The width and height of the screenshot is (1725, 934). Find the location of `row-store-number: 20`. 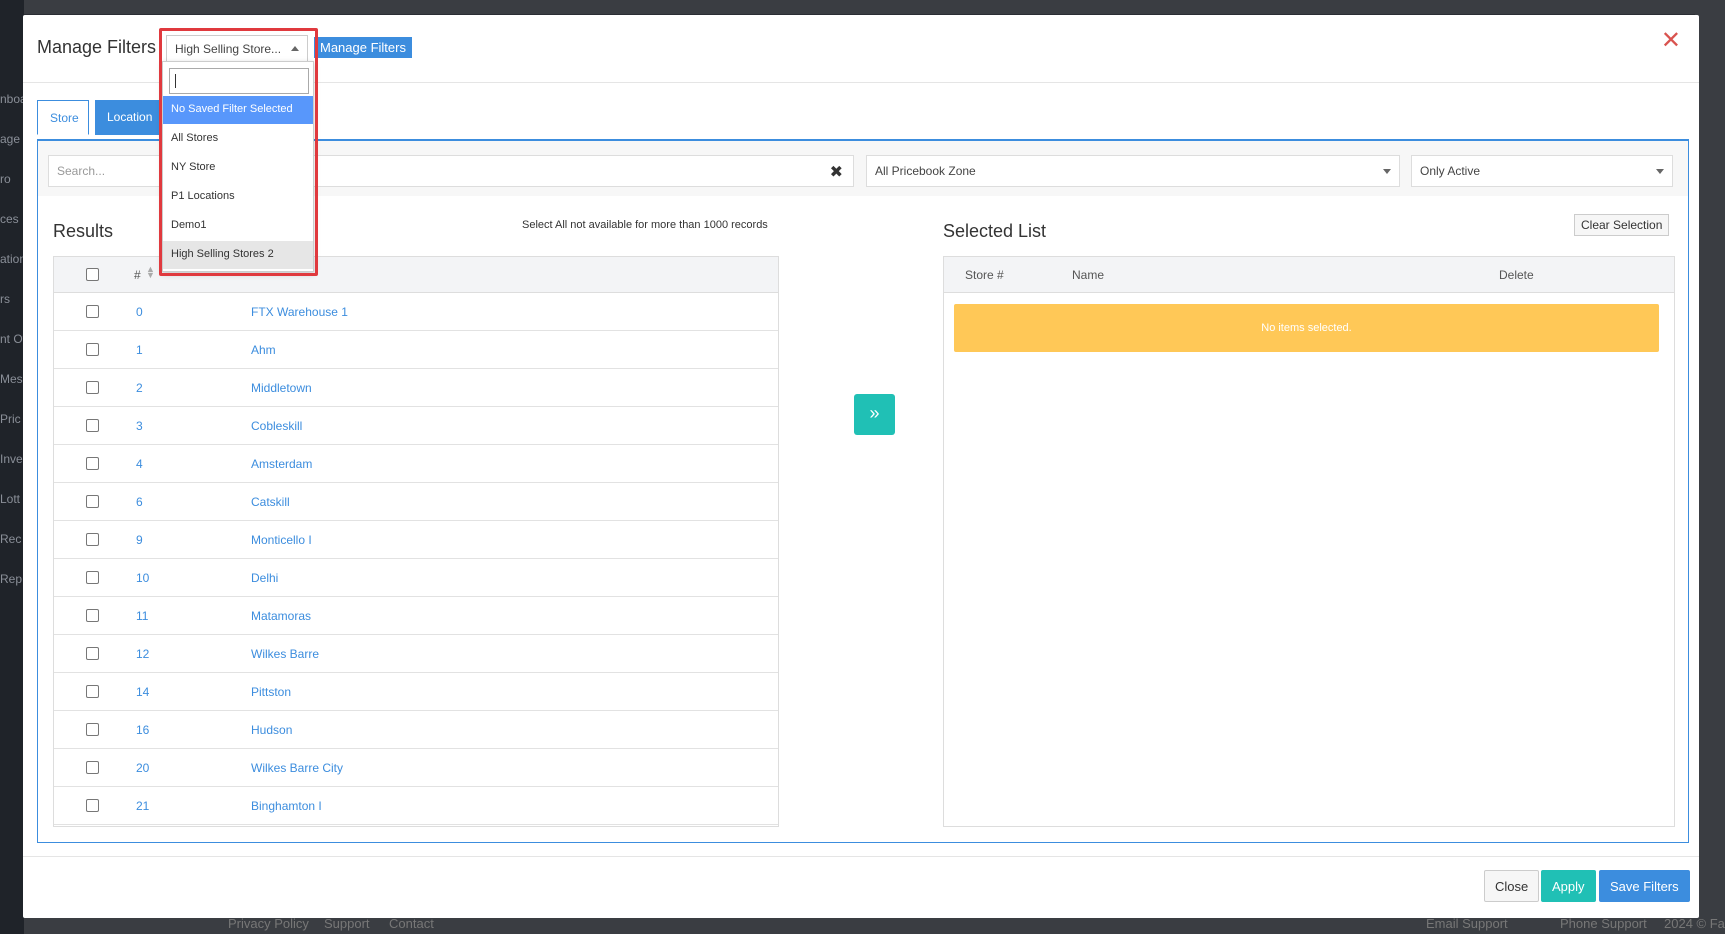

row-store-number: 20 is located at coordinates (142, 768).